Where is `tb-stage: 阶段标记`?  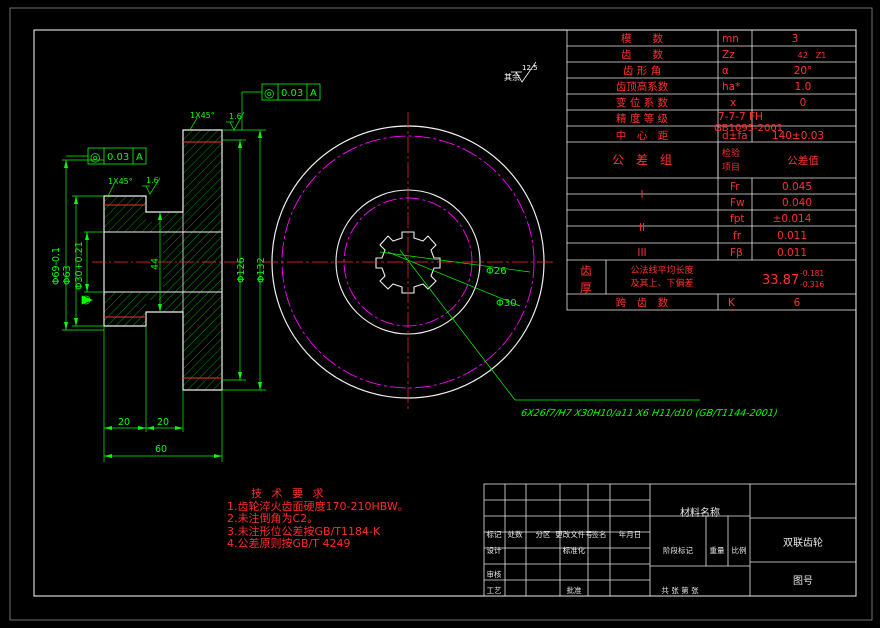
tb-stage: 阶段标记 is located at coordinates (678, 550).